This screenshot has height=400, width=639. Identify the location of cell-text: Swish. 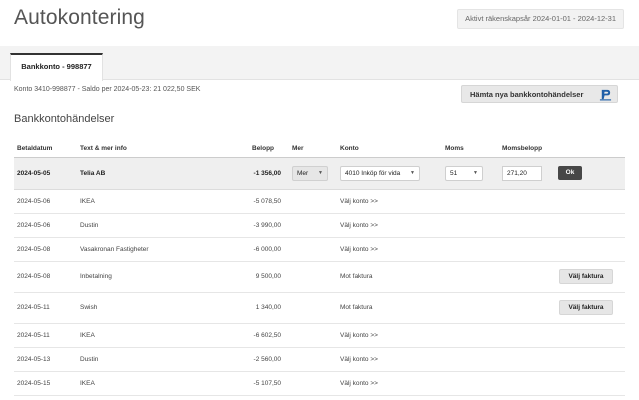
(163, 308).